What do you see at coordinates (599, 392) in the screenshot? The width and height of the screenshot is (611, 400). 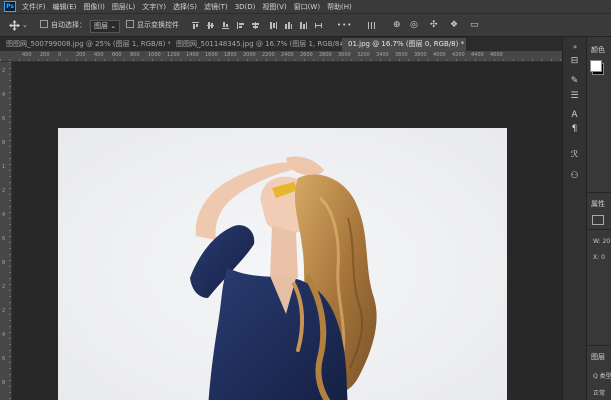 I see `blend-mode-dropdown: 正常` at bounding box center [599, 392].